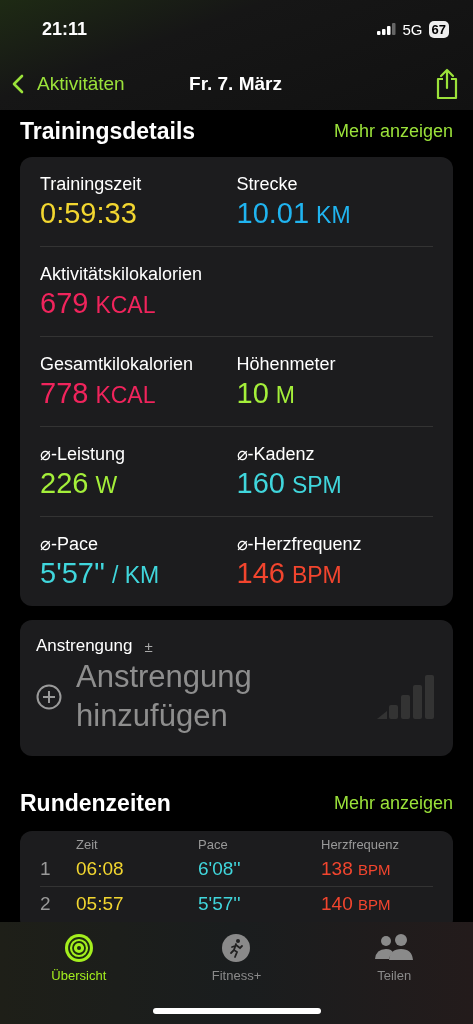 Image resolution: width=473 pixels, height=1024 pixels. What do you see at coordinates (213, 844) in the screenshot?
I see `column-header: Pace` at bounding box center [213, 844].